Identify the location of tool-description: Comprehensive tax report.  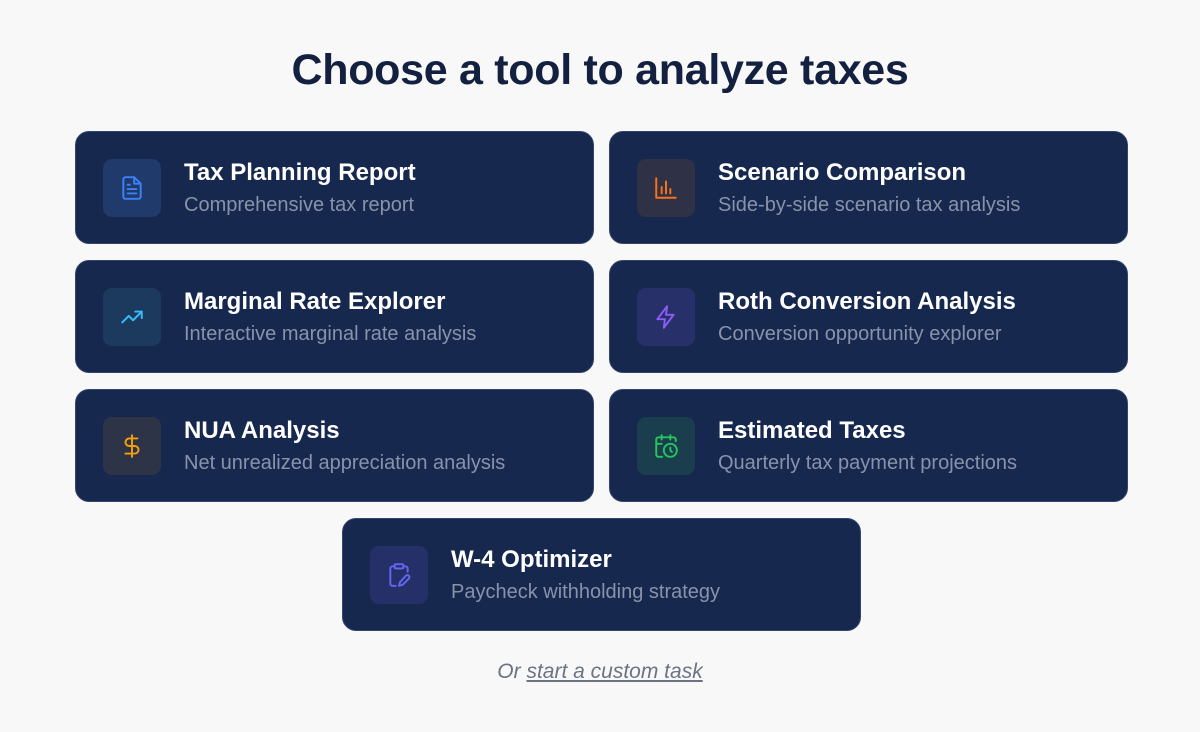
(299, 204).